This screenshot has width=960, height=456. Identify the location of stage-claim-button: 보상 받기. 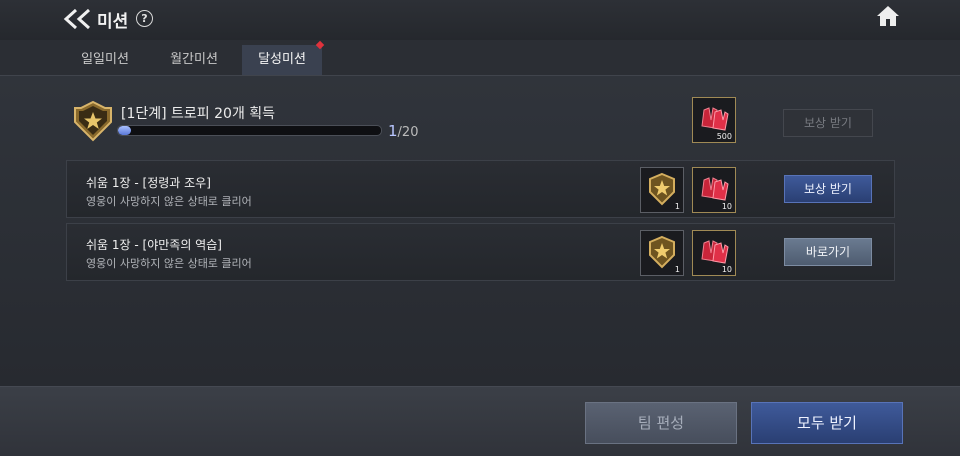
(828, 123).